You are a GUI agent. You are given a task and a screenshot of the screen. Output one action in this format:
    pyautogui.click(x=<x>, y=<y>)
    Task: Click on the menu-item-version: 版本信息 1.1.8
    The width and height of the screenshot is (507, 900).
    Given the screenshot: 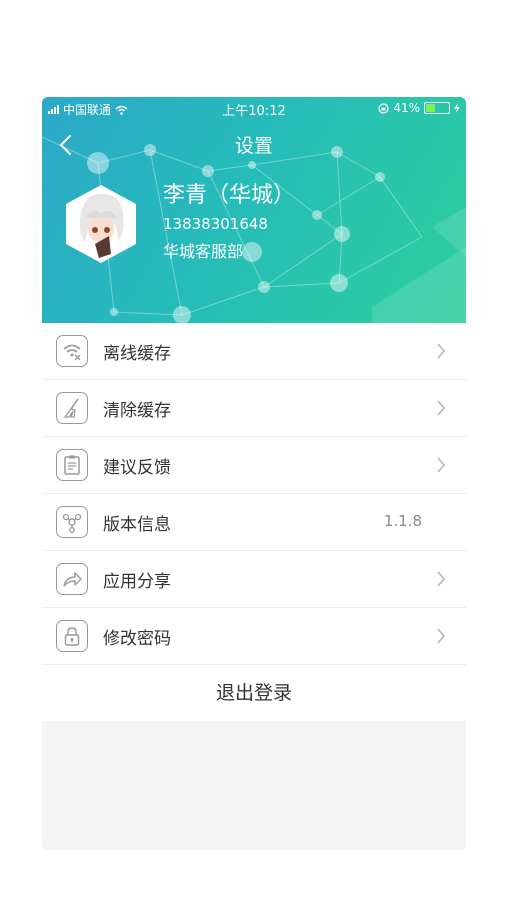 What is the action you would take?
    pyautogui.click(x=254, y=522)
    